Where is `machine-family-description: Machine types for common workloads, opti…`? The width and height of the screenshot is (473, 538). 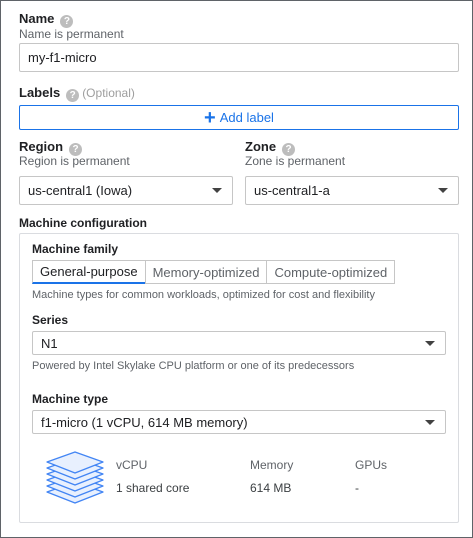
machine-family-description: Machine types for common workloads, opti… is located at coordinates (203, 295).